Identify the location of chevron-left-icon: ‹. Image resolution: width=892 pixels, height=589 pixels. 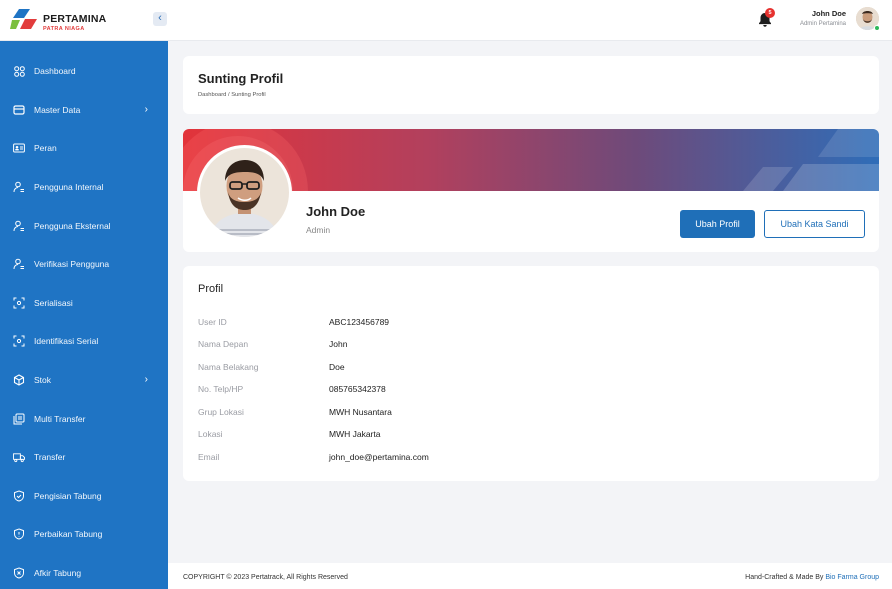
(160, 18).